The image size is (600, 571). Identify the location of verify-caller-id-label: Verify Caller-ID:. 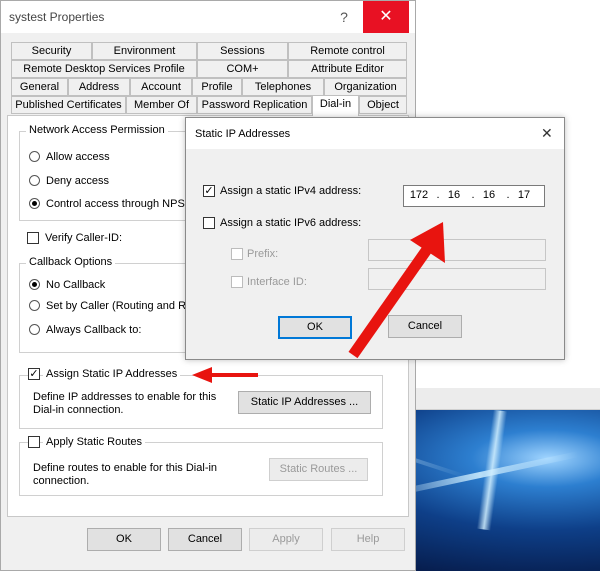
(84, 238).